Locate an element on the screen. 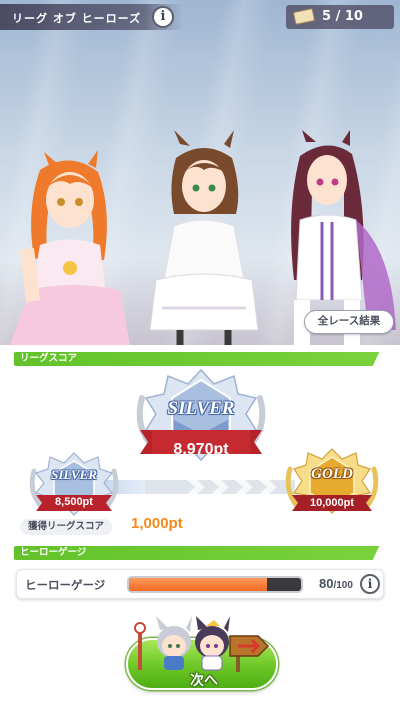  ticket-icon is located at coordinates (304, 16).